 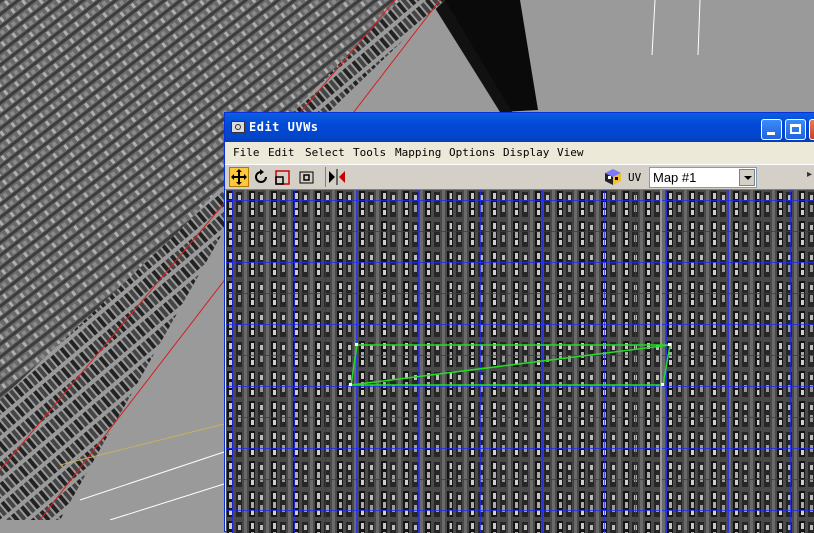 What do you see at coordinates (238, 127) in the screenshot?
I see `app-icon` at bounding box center [238, 127].